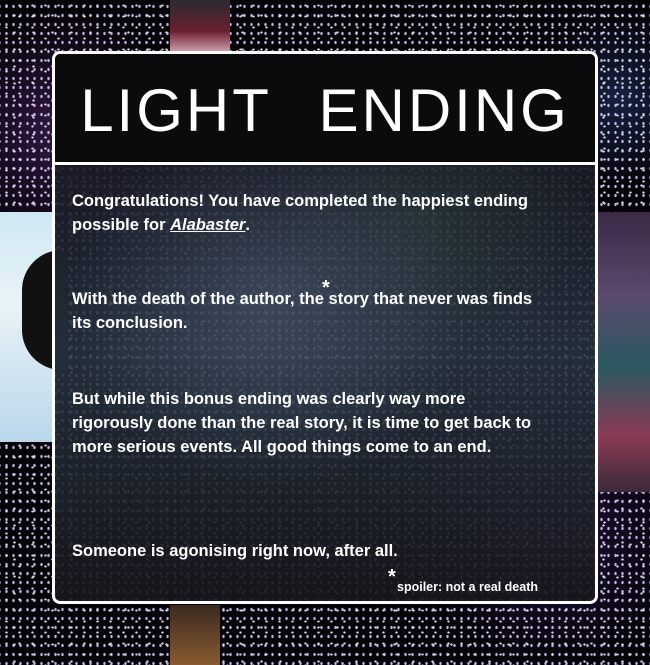  What do you see at coordinates (326, 288) in the screenshot?
I see `footnote-marker: *` at bounding box center [326, 288].